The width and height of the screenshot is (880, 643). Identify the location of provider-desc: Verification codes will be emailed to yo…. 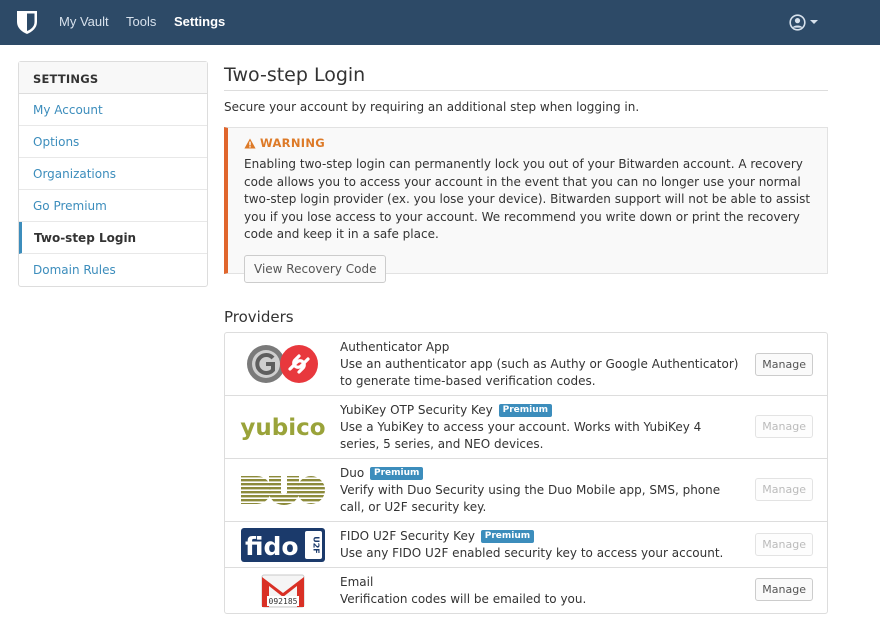
(463, 599).